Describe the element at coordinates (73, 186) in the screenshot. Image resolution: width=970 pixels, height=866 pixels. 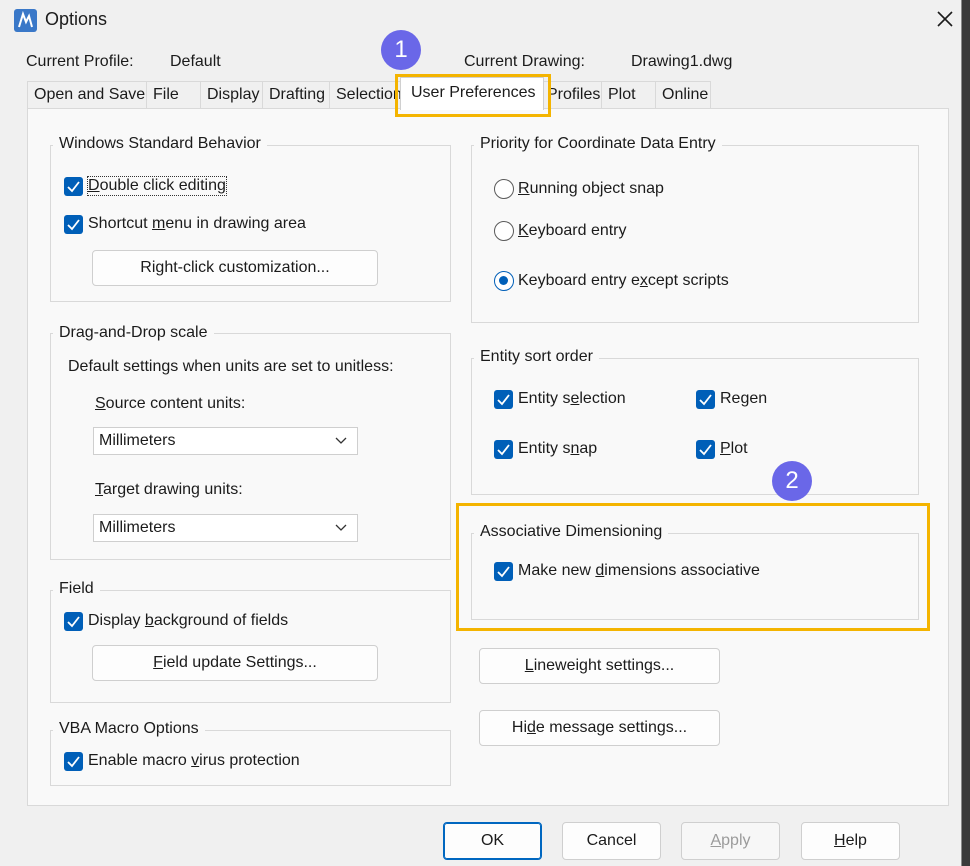
I see `double-click-checkbox` at that location.